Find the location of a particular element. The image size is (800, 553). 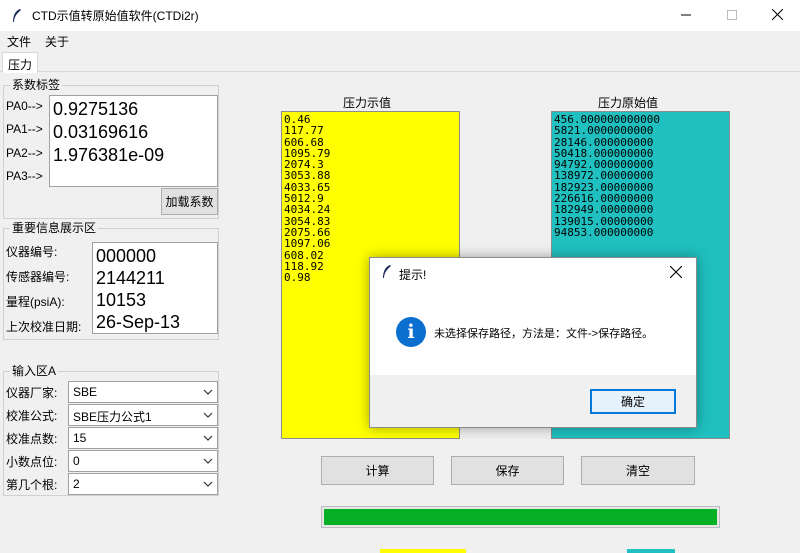

info-values-box: 000000 2144211 10153 26-Sep-13 is located at coordinates (155, 288).